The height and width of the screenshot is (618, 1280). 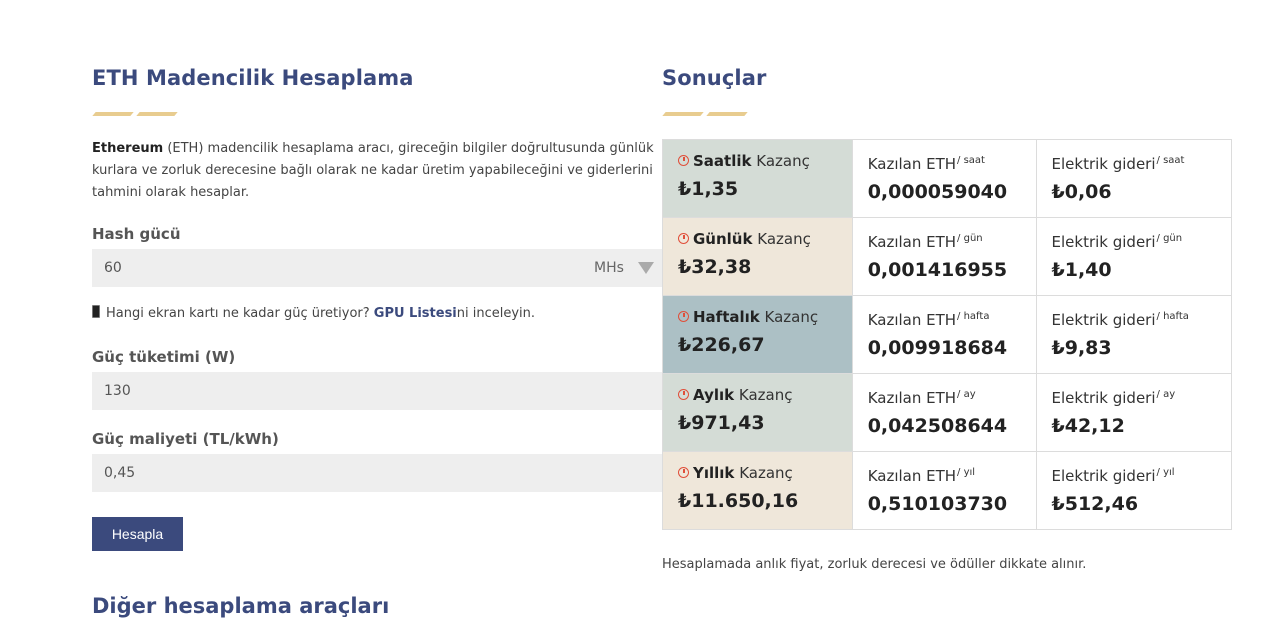 What do you see at coordinates (1134, 490) in the screenshot?
I see `electric-cell: Elektrik gideri/ yıl ₺512,46` at bounding box center [1134, 490].